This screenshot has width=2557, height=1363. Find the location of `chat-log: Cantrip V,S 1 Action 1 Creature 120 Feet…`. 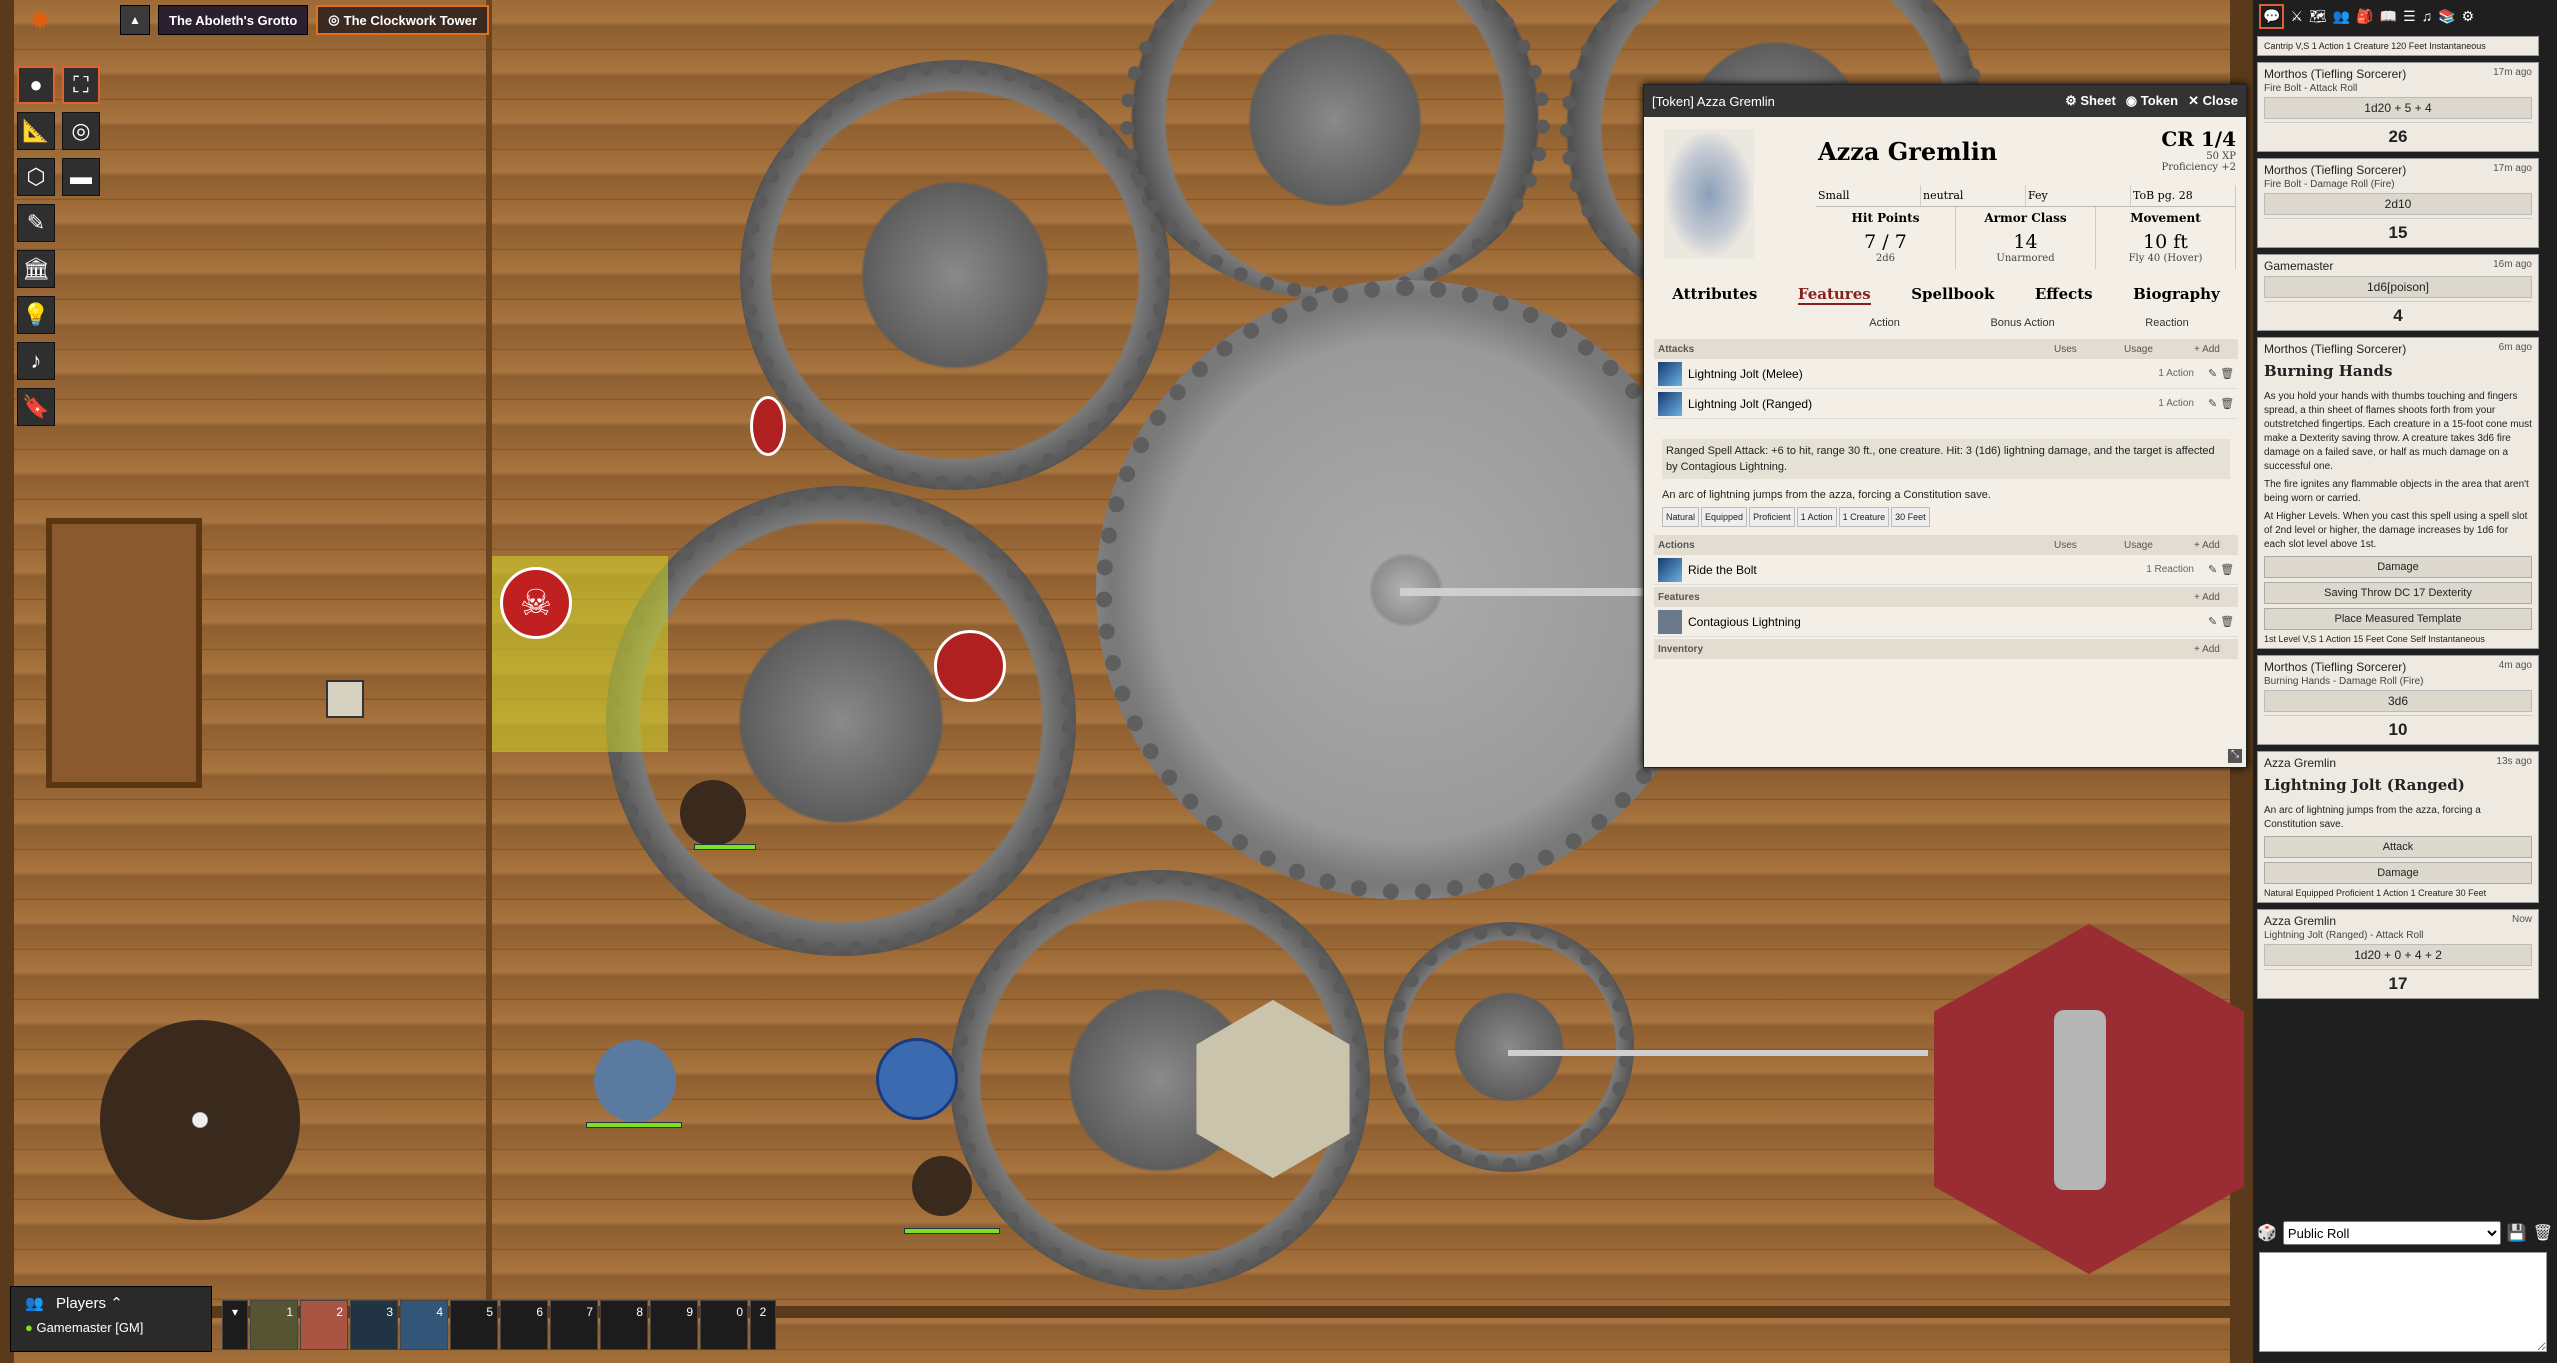

chat-log: Cantrip V,S 1 Action 1 Creature 120 Feet… is located at coordinates (2398, 626).